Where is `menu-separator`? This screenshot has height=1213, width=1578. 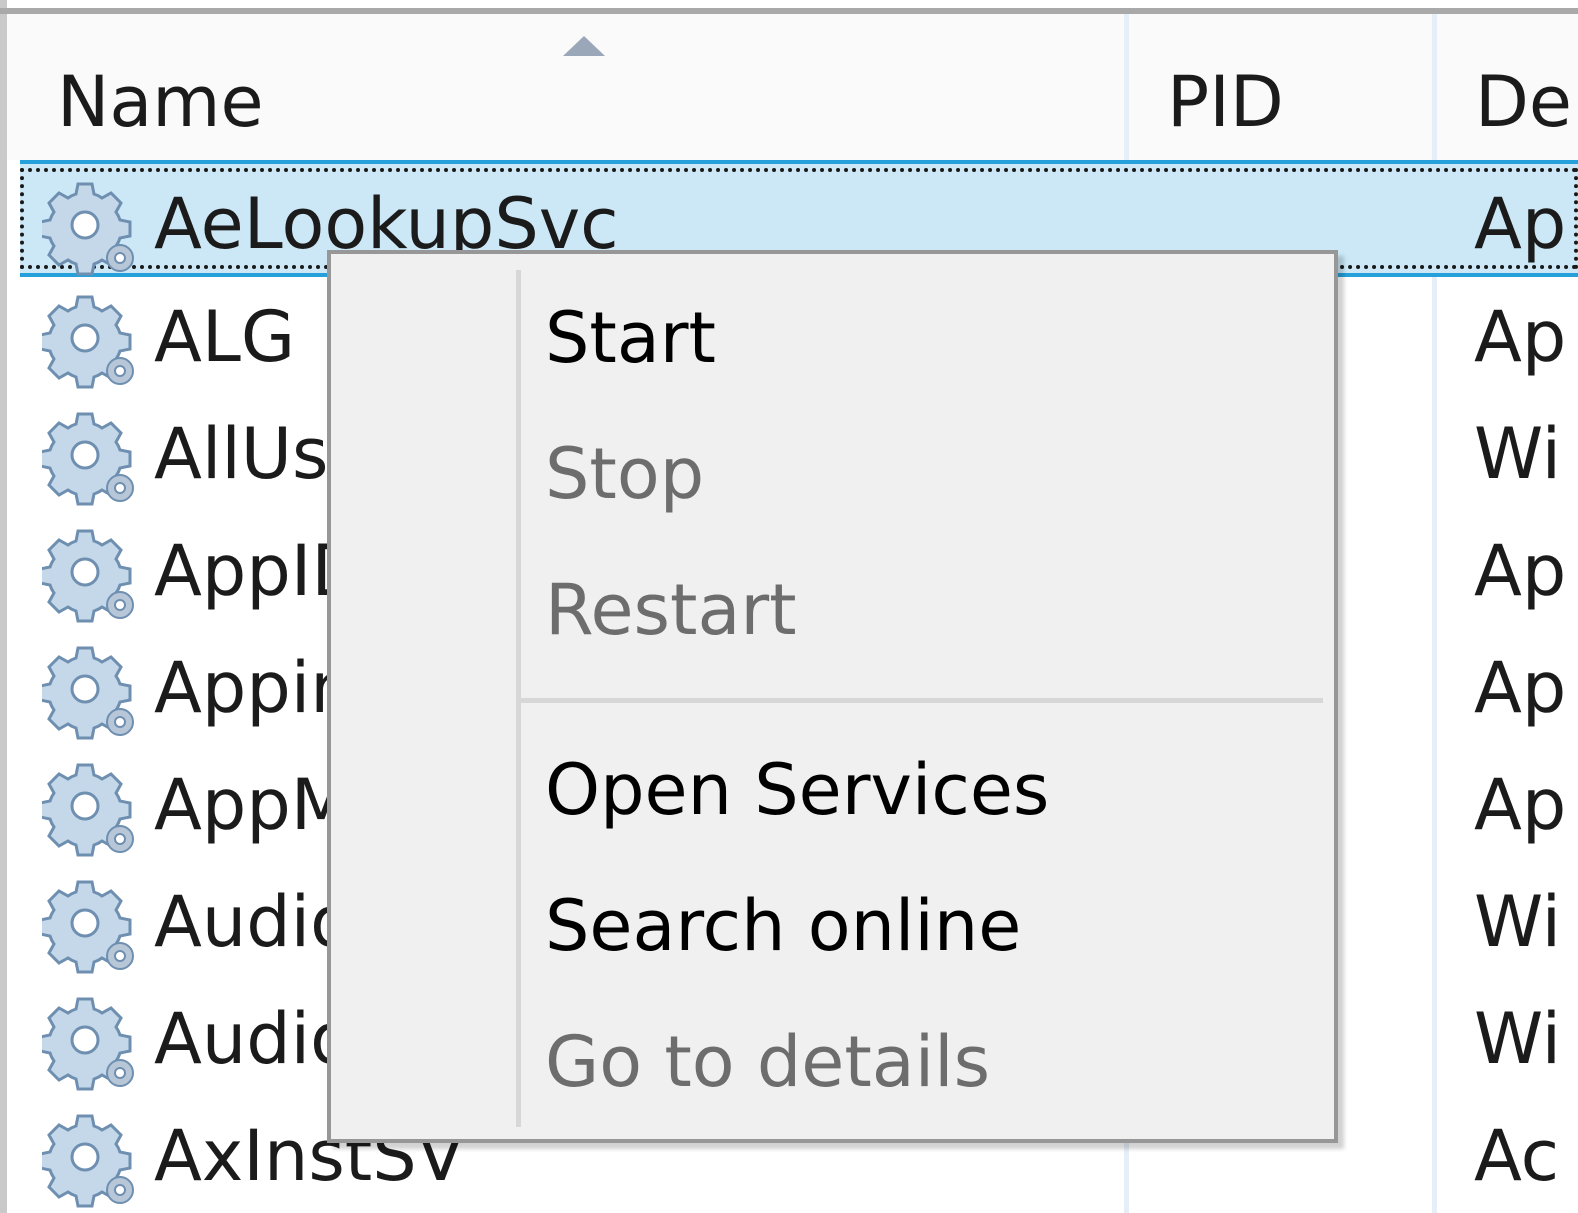
menu-separator is located at coordinates (922, 700).